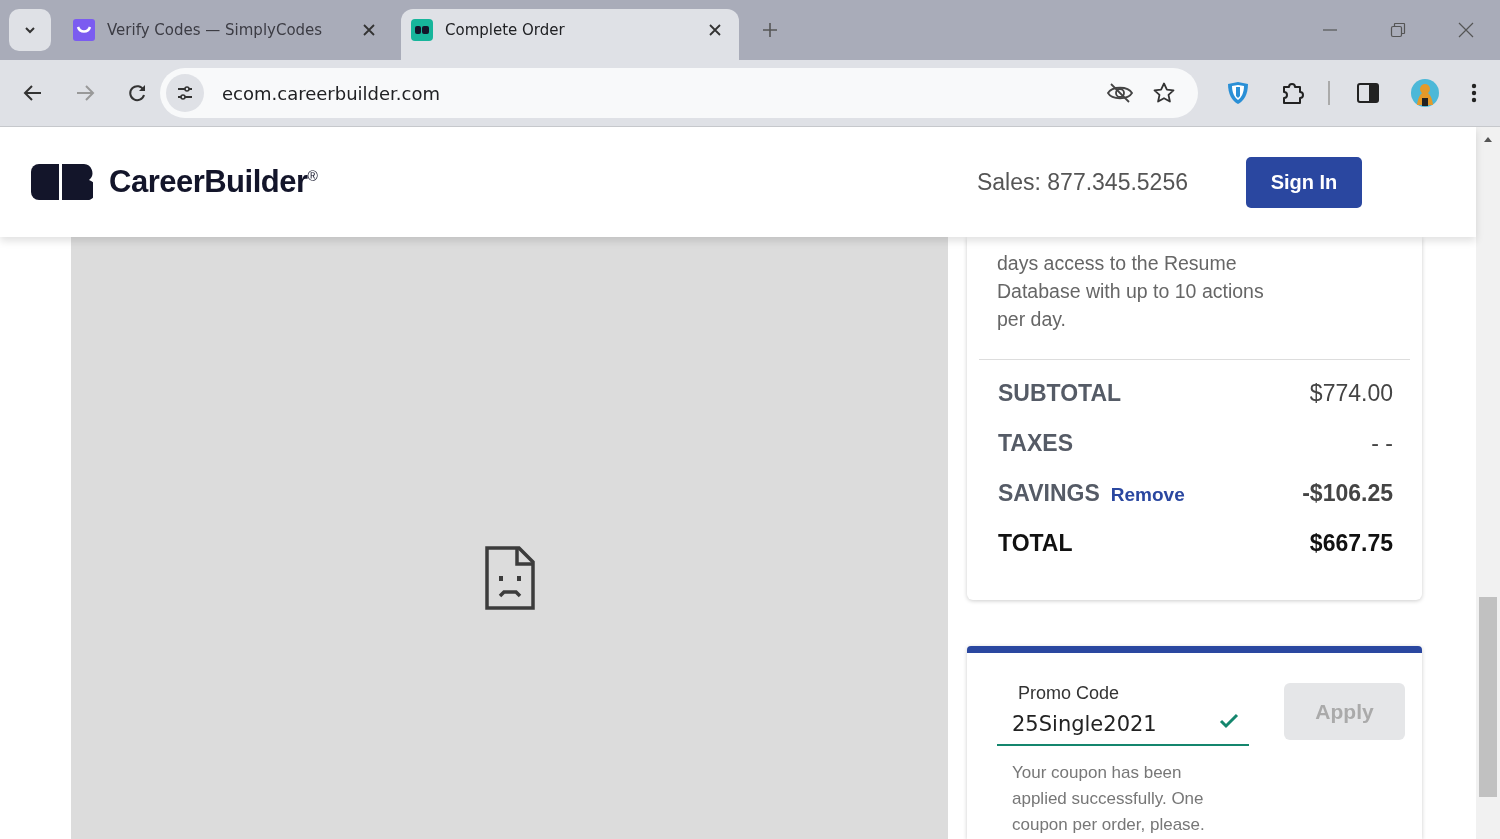  Describe the element at coordinates (1049, 493) in the screenshot. I see `summary-label: SAVINGS` at that location.